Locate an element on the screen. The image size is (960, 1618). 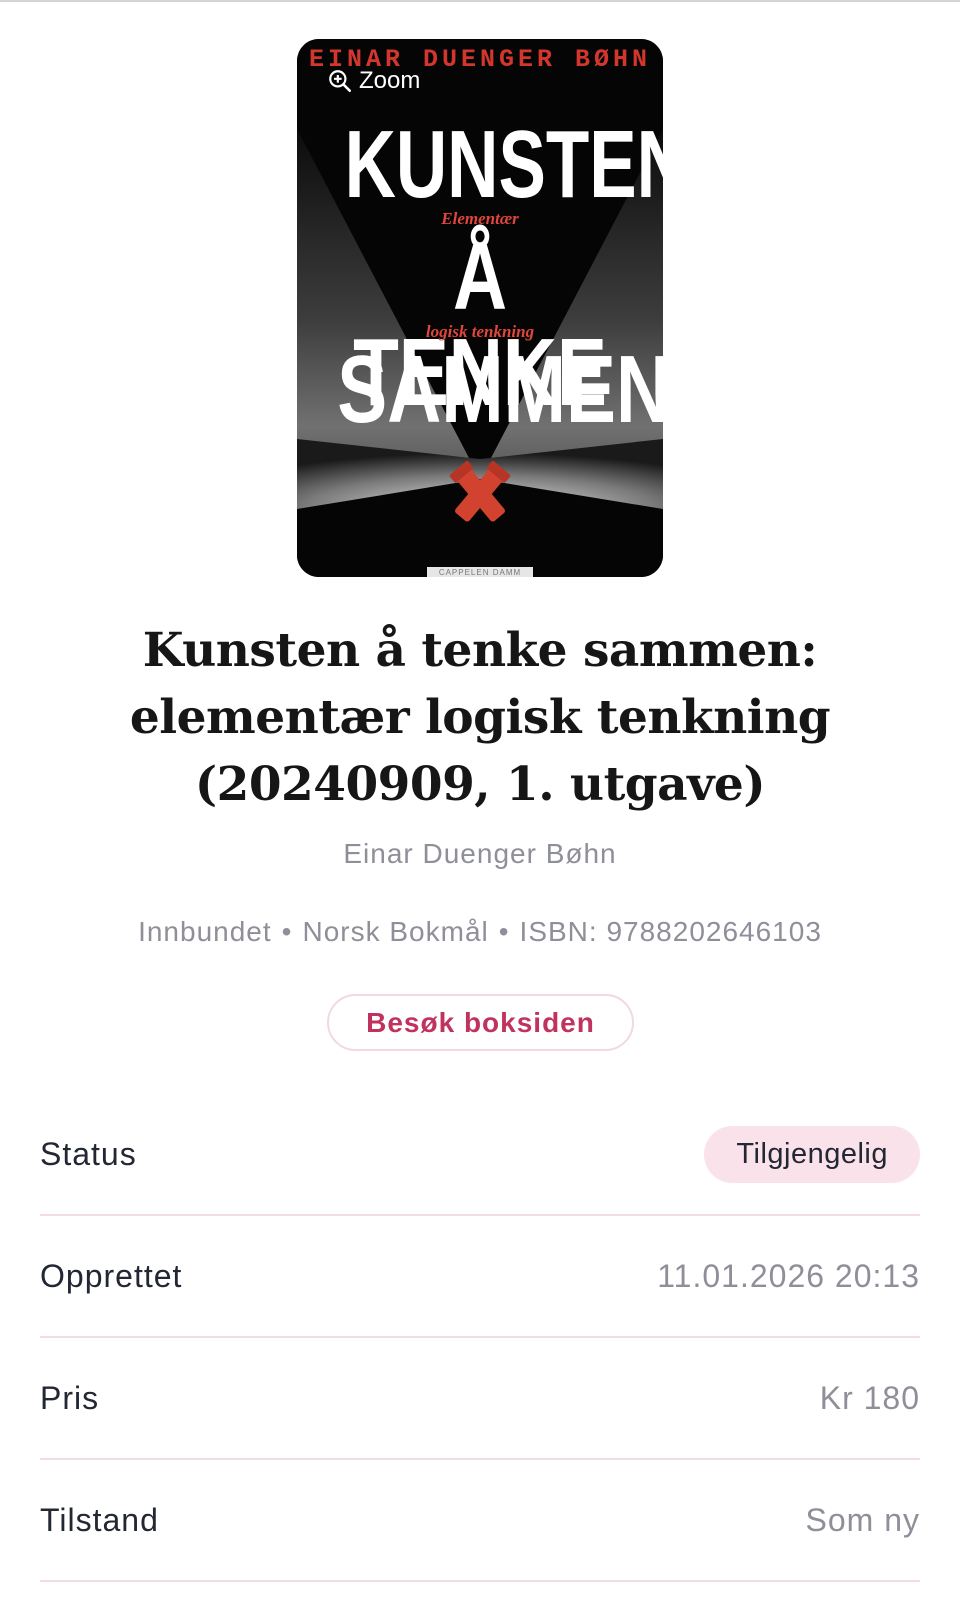
book-author: Einar Duenger Bøhn is located at coordinates (480, 853).